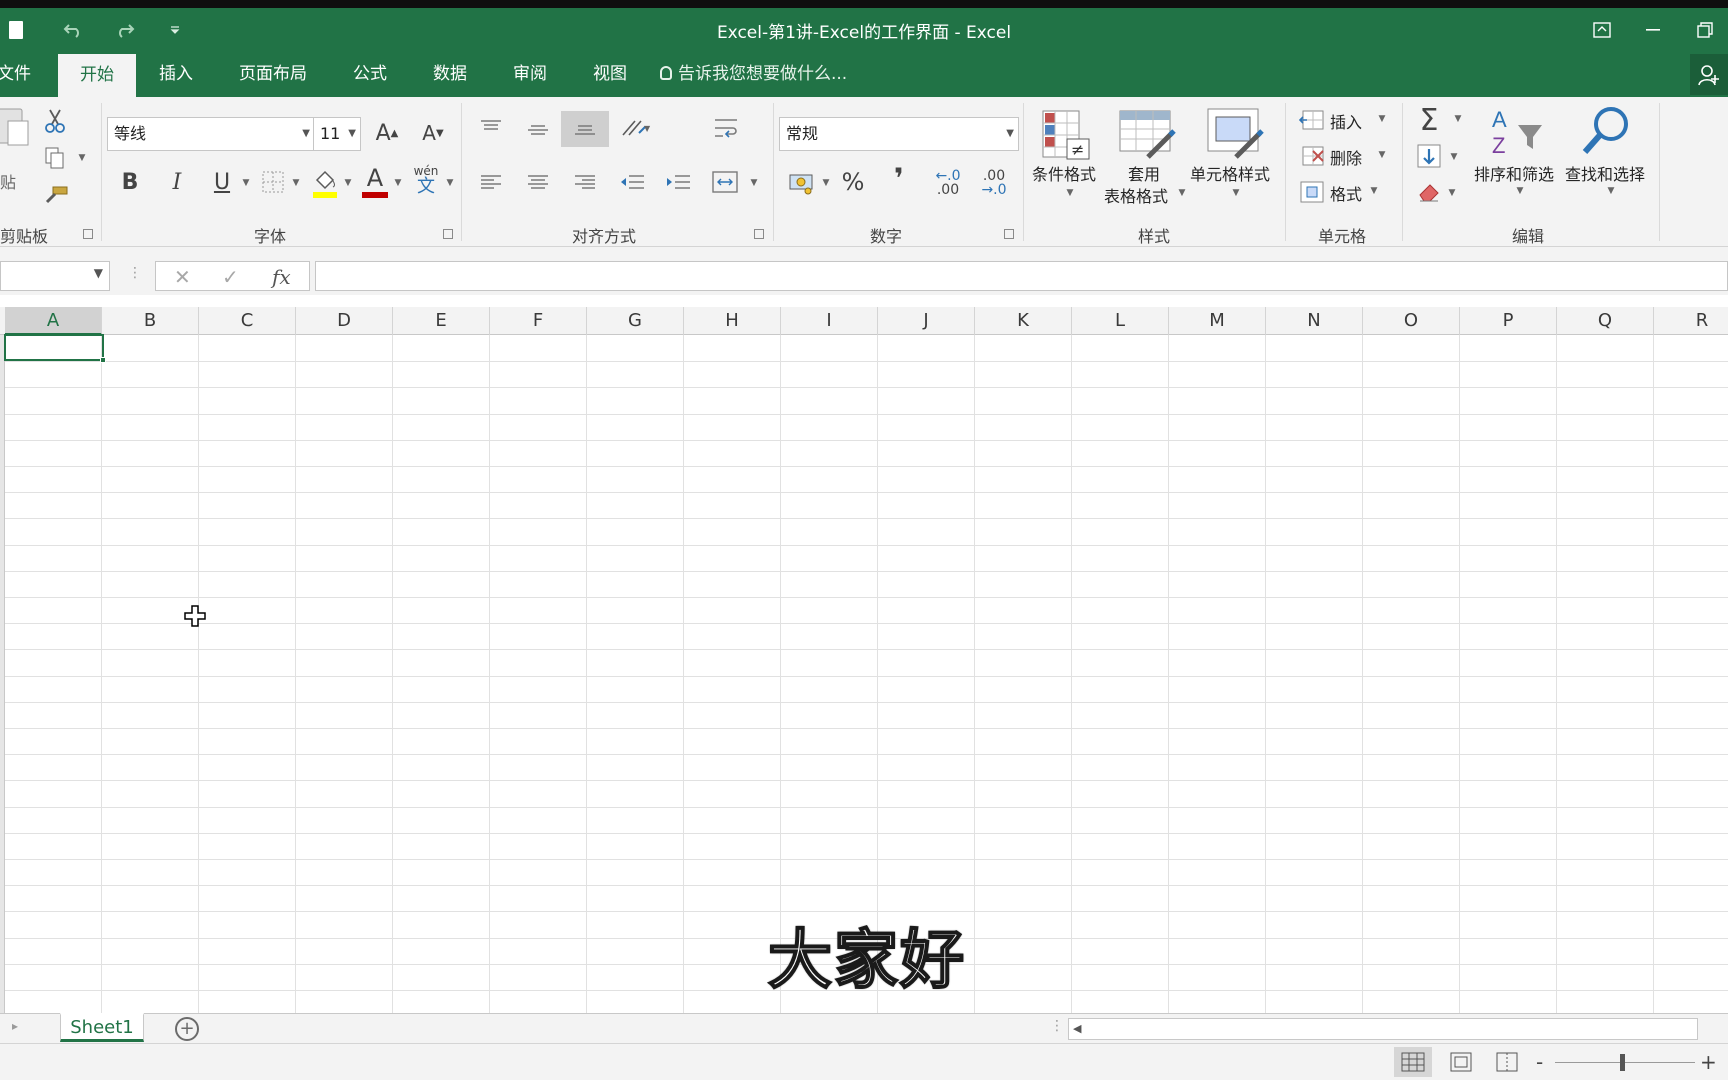  I want to click on minimize-icon, so click(1653, 30).